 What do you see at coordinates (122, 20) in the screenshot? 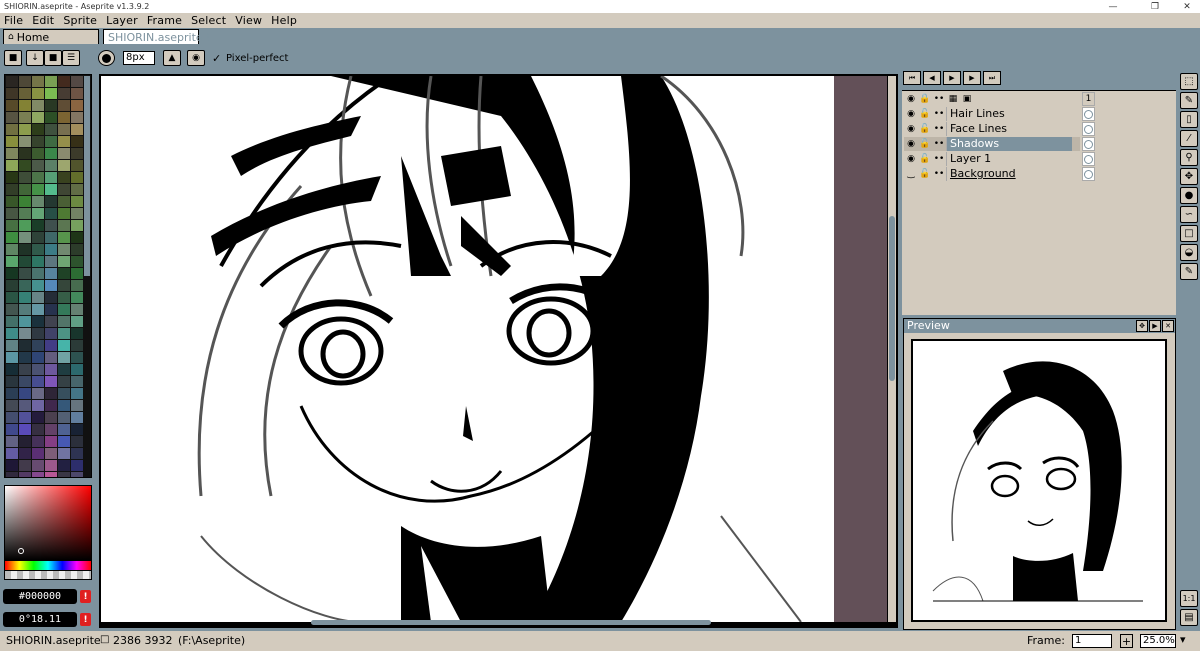
I see `menu-layer: Layer` at bounding box center [122, 20].